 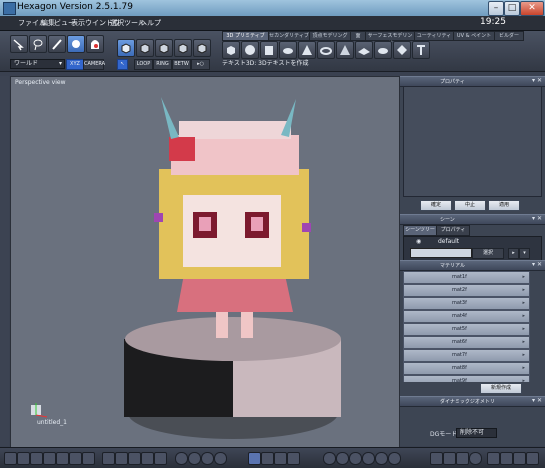 I want to click on menu-edit: 編集, so click(x=48, y=23).